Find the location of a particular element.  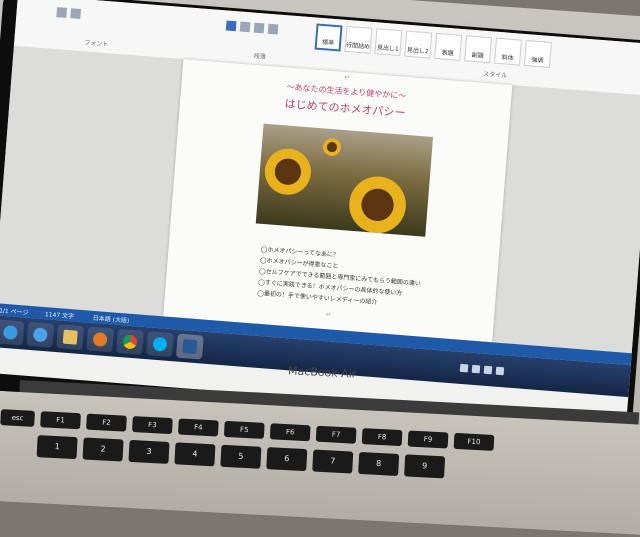

style-subtitle: 副題 is located at coordinates (478, 49).